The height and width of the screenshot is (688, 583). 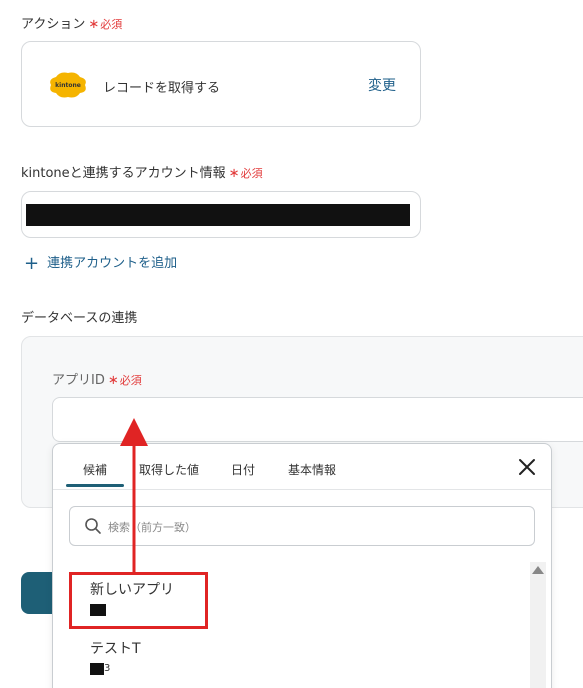 What do you see at coordinates (95, 485) in the screenshot?
I see `active-tab-indicator` at bounding box center [95, 485].